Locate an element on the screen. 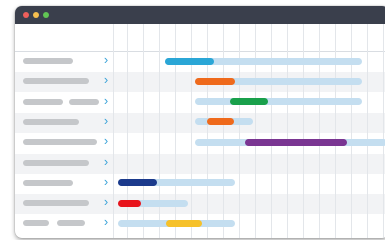 The image size is (385, 240). close-window-button is located at coordinates (26, 15).